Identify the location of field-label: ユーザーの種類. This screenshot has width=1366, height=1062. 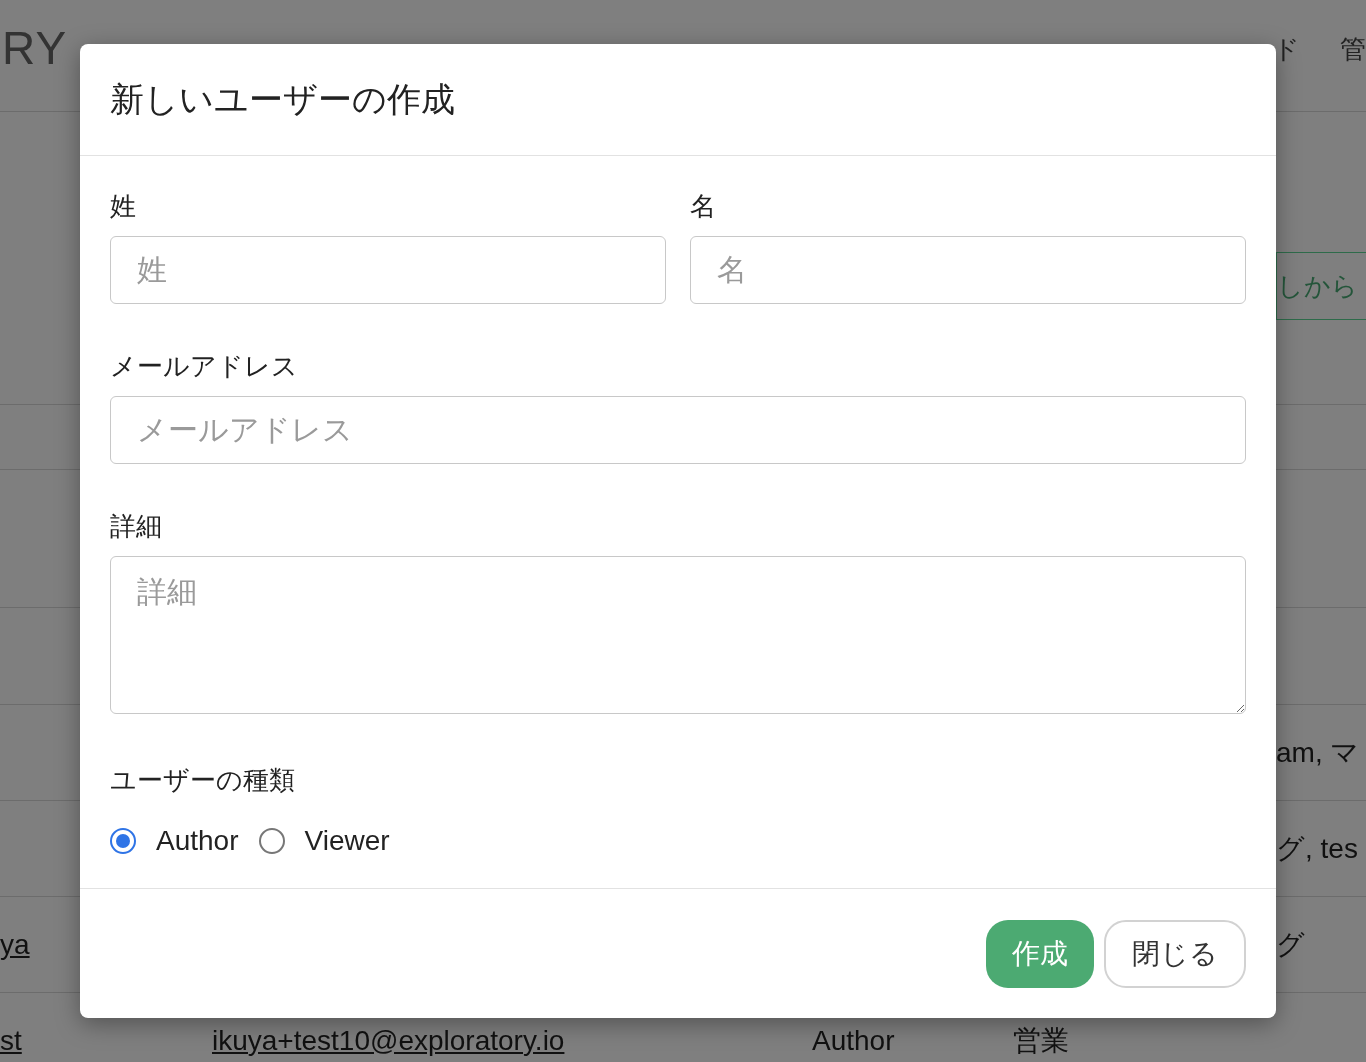
(203, 780).